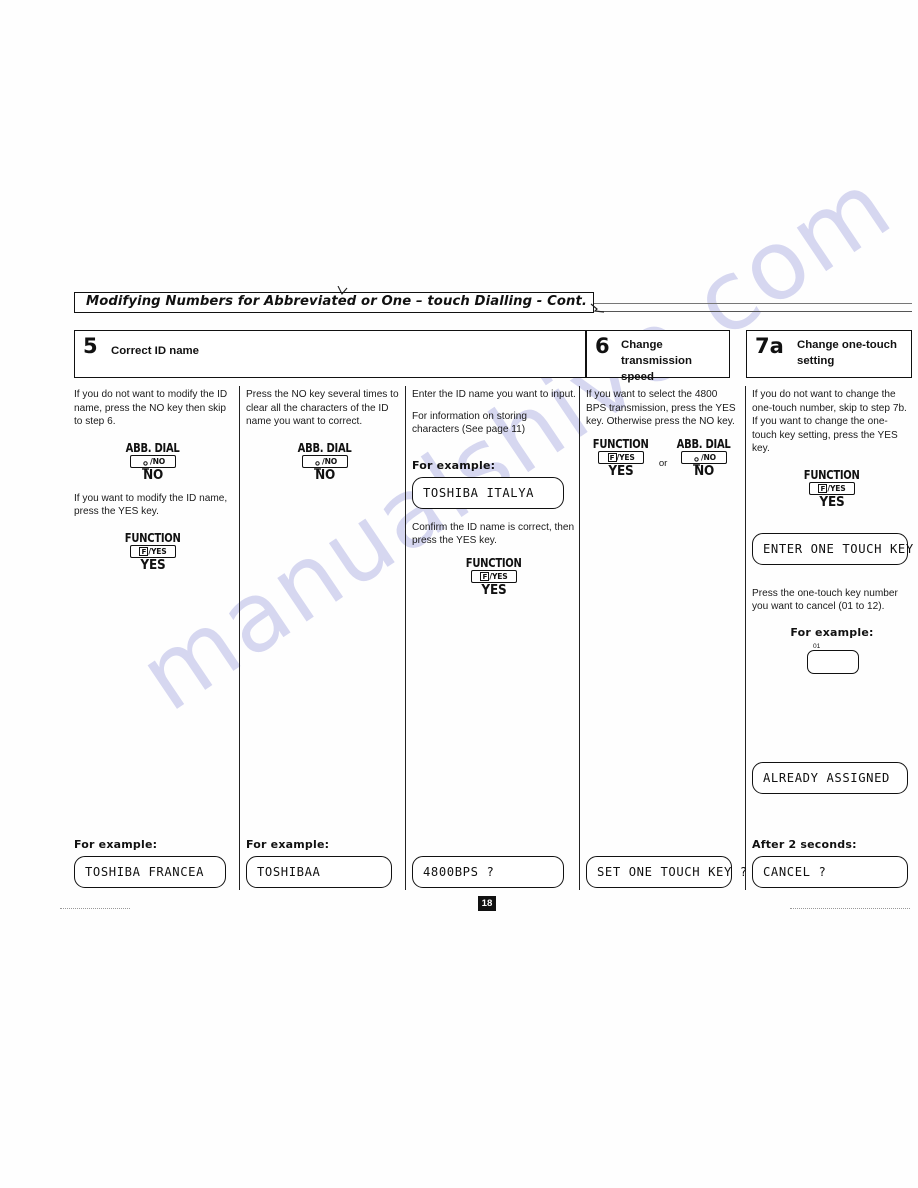 The width and height of the screenshot is (918, 1188). I want to click on lcd-display: TOSHIBAA, so click(319, 872).